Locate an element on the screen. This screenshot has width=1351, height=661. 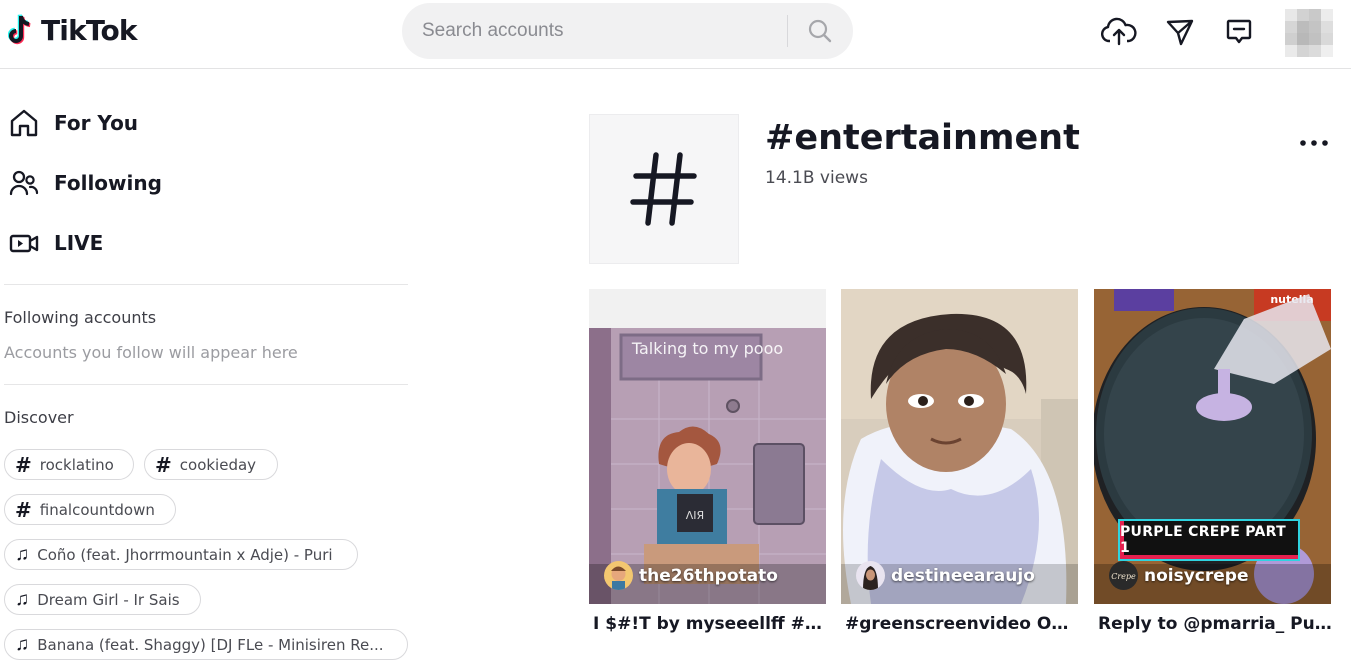
discover-item-label: rocklatino is located at coordinates (76, 464).